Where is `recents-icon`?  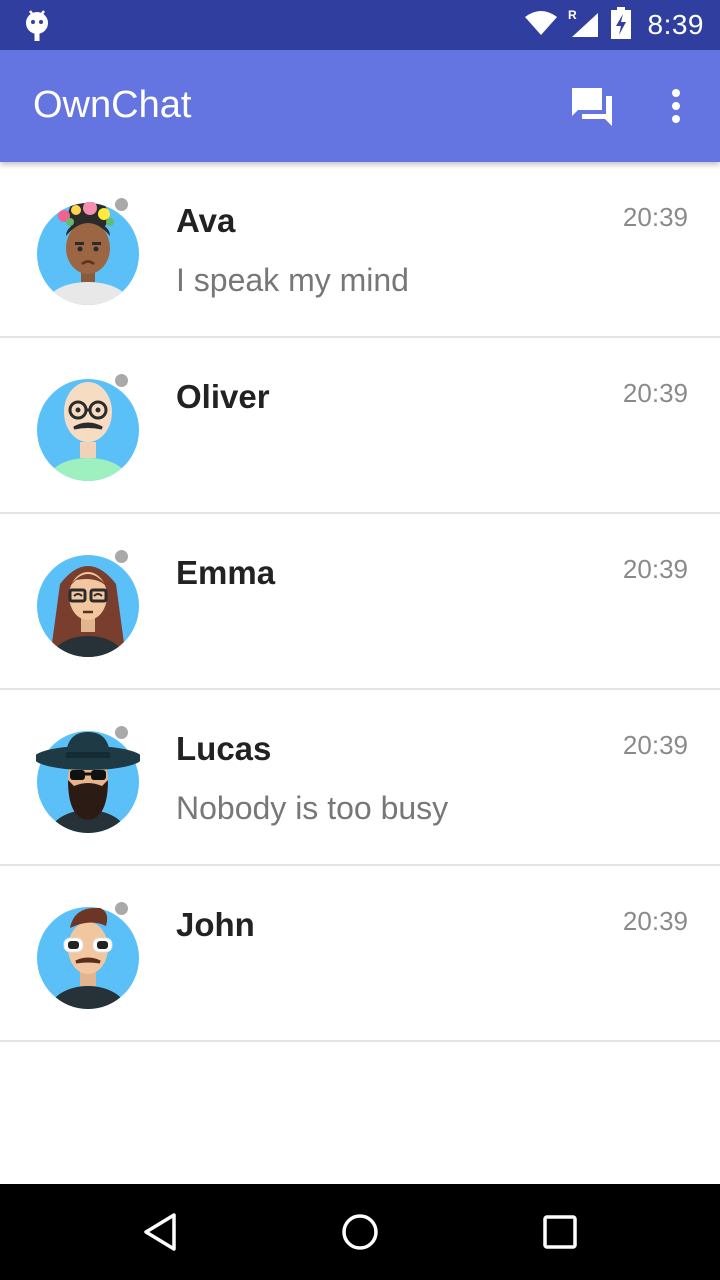 recents-icon is located at coordinates (560, 1232).